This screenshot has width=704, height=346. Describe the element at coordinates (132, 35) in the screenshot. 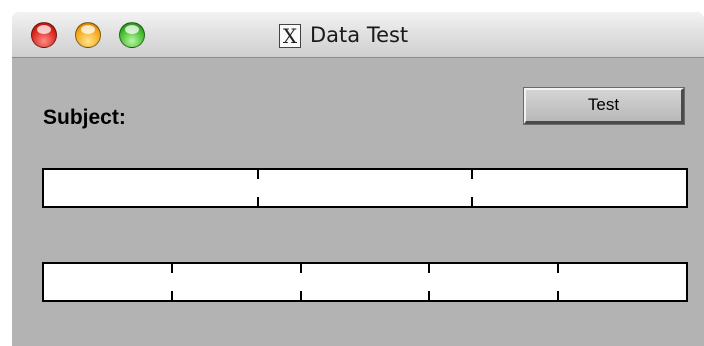

I see `zoom-window-button` at that location.